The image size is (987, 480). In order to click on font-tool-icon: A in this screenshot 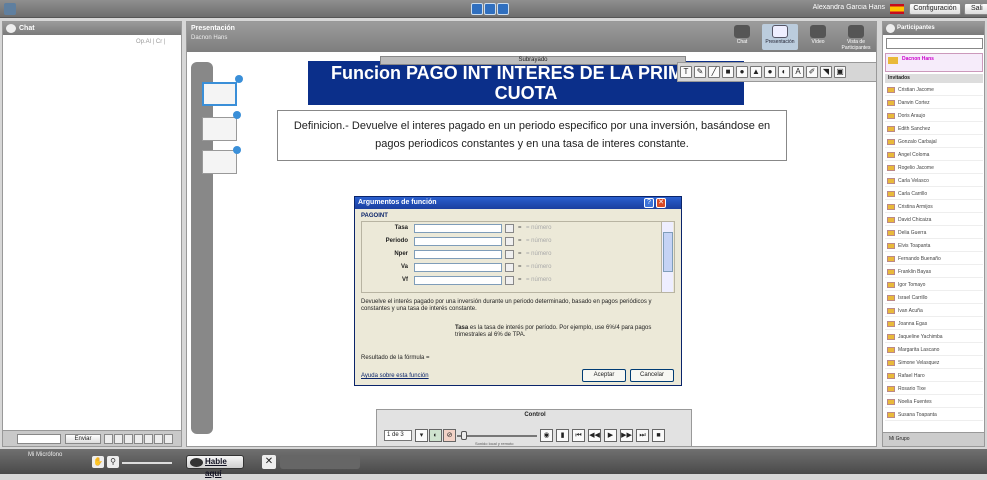, I will do `click(798, 72)`.